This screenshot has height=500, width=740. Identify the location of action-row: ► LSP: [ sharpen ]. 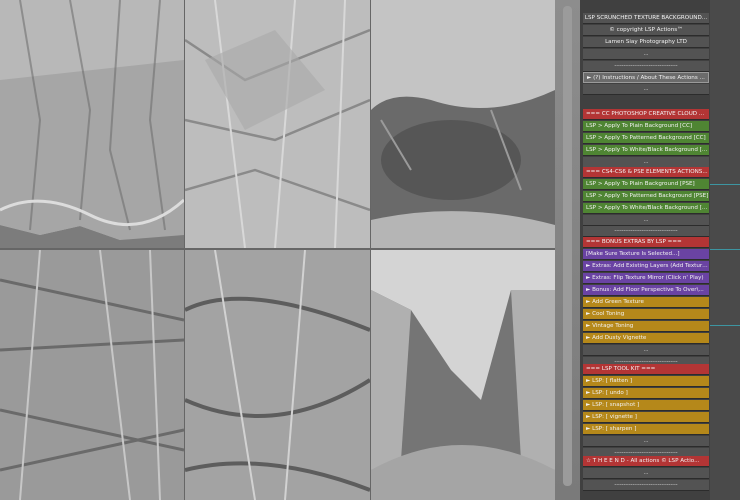
(646, 429).